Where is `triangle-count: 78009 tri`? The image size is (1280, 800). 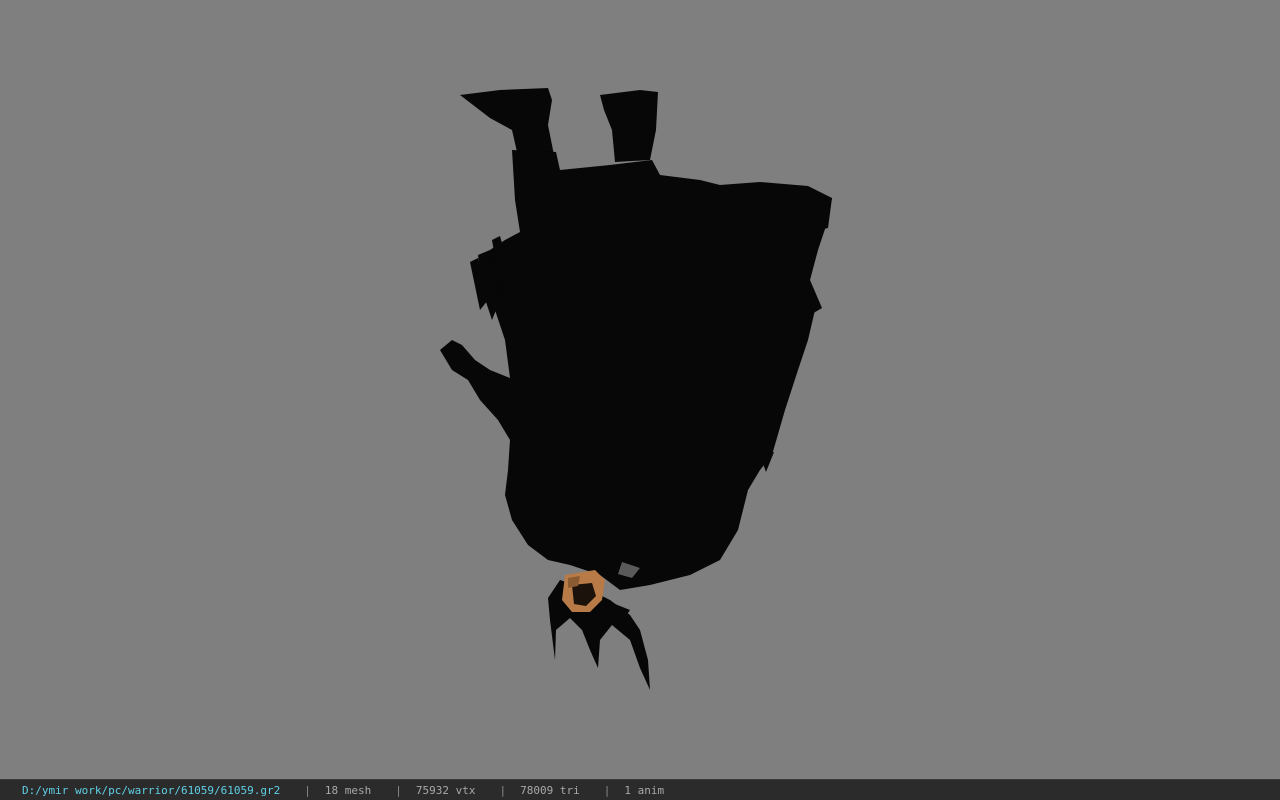 triangle-count: 78009 tri is located at coordinates (550, 790).